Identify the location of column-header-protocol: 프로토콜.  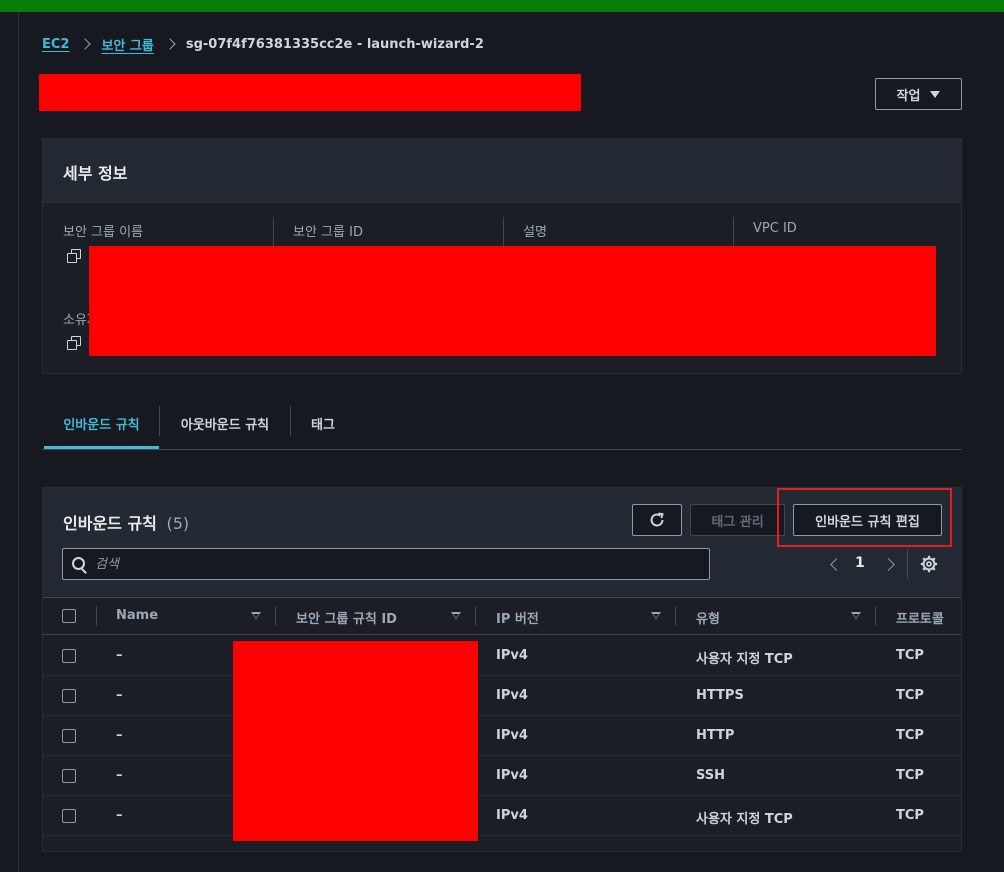
(920, 617).